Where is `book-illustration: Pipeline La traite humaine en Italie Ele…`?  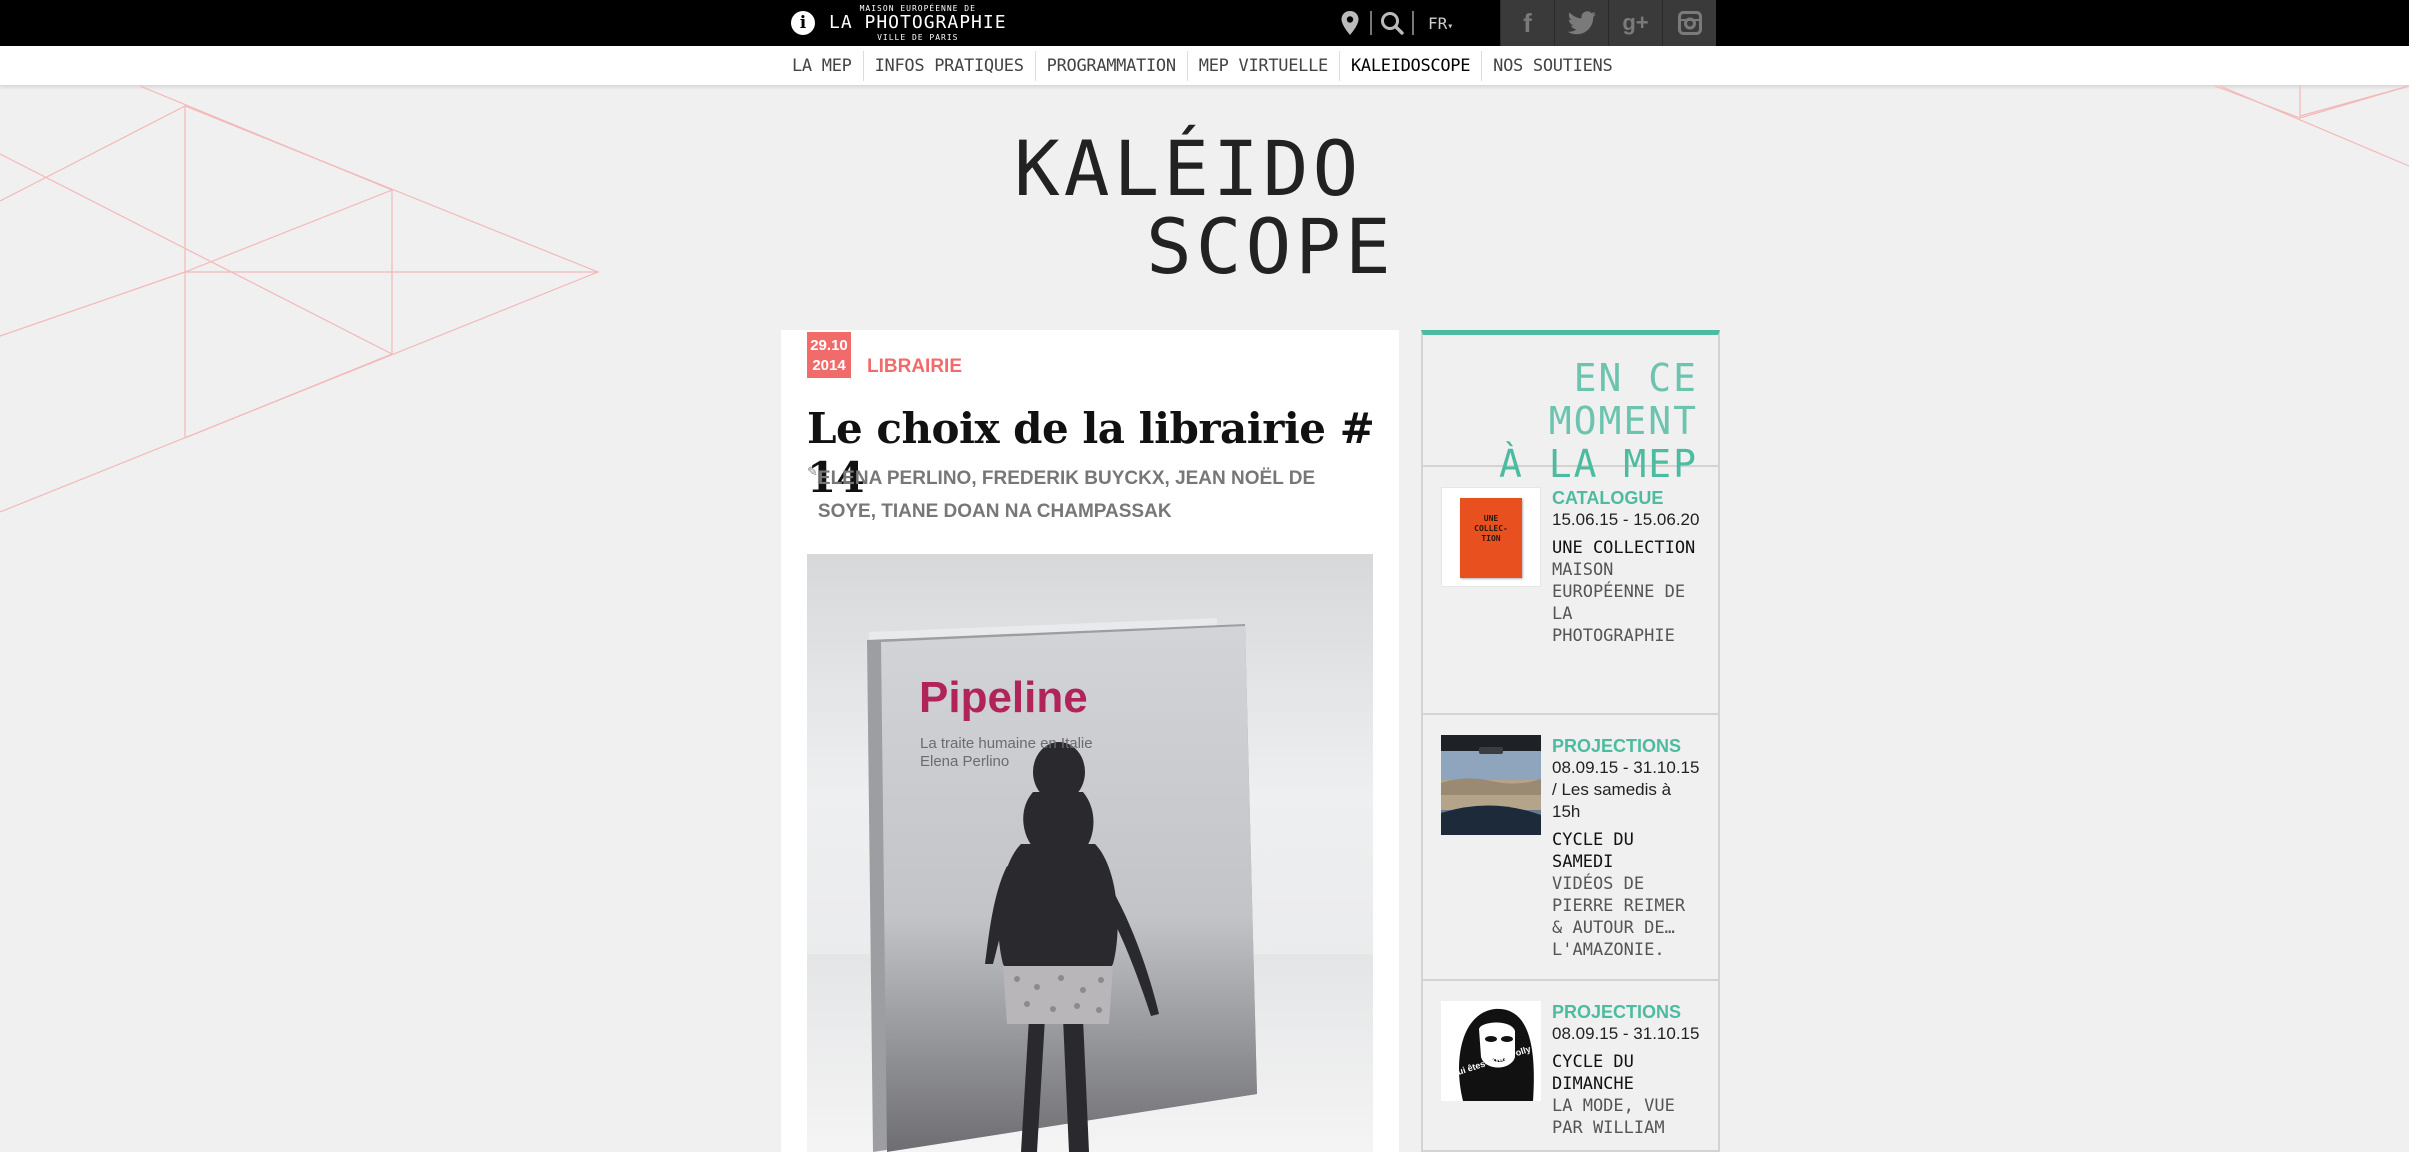 book-illustration: Pipeline La traite humaine en Italie Ele… is located at coordinates (1090, 885).